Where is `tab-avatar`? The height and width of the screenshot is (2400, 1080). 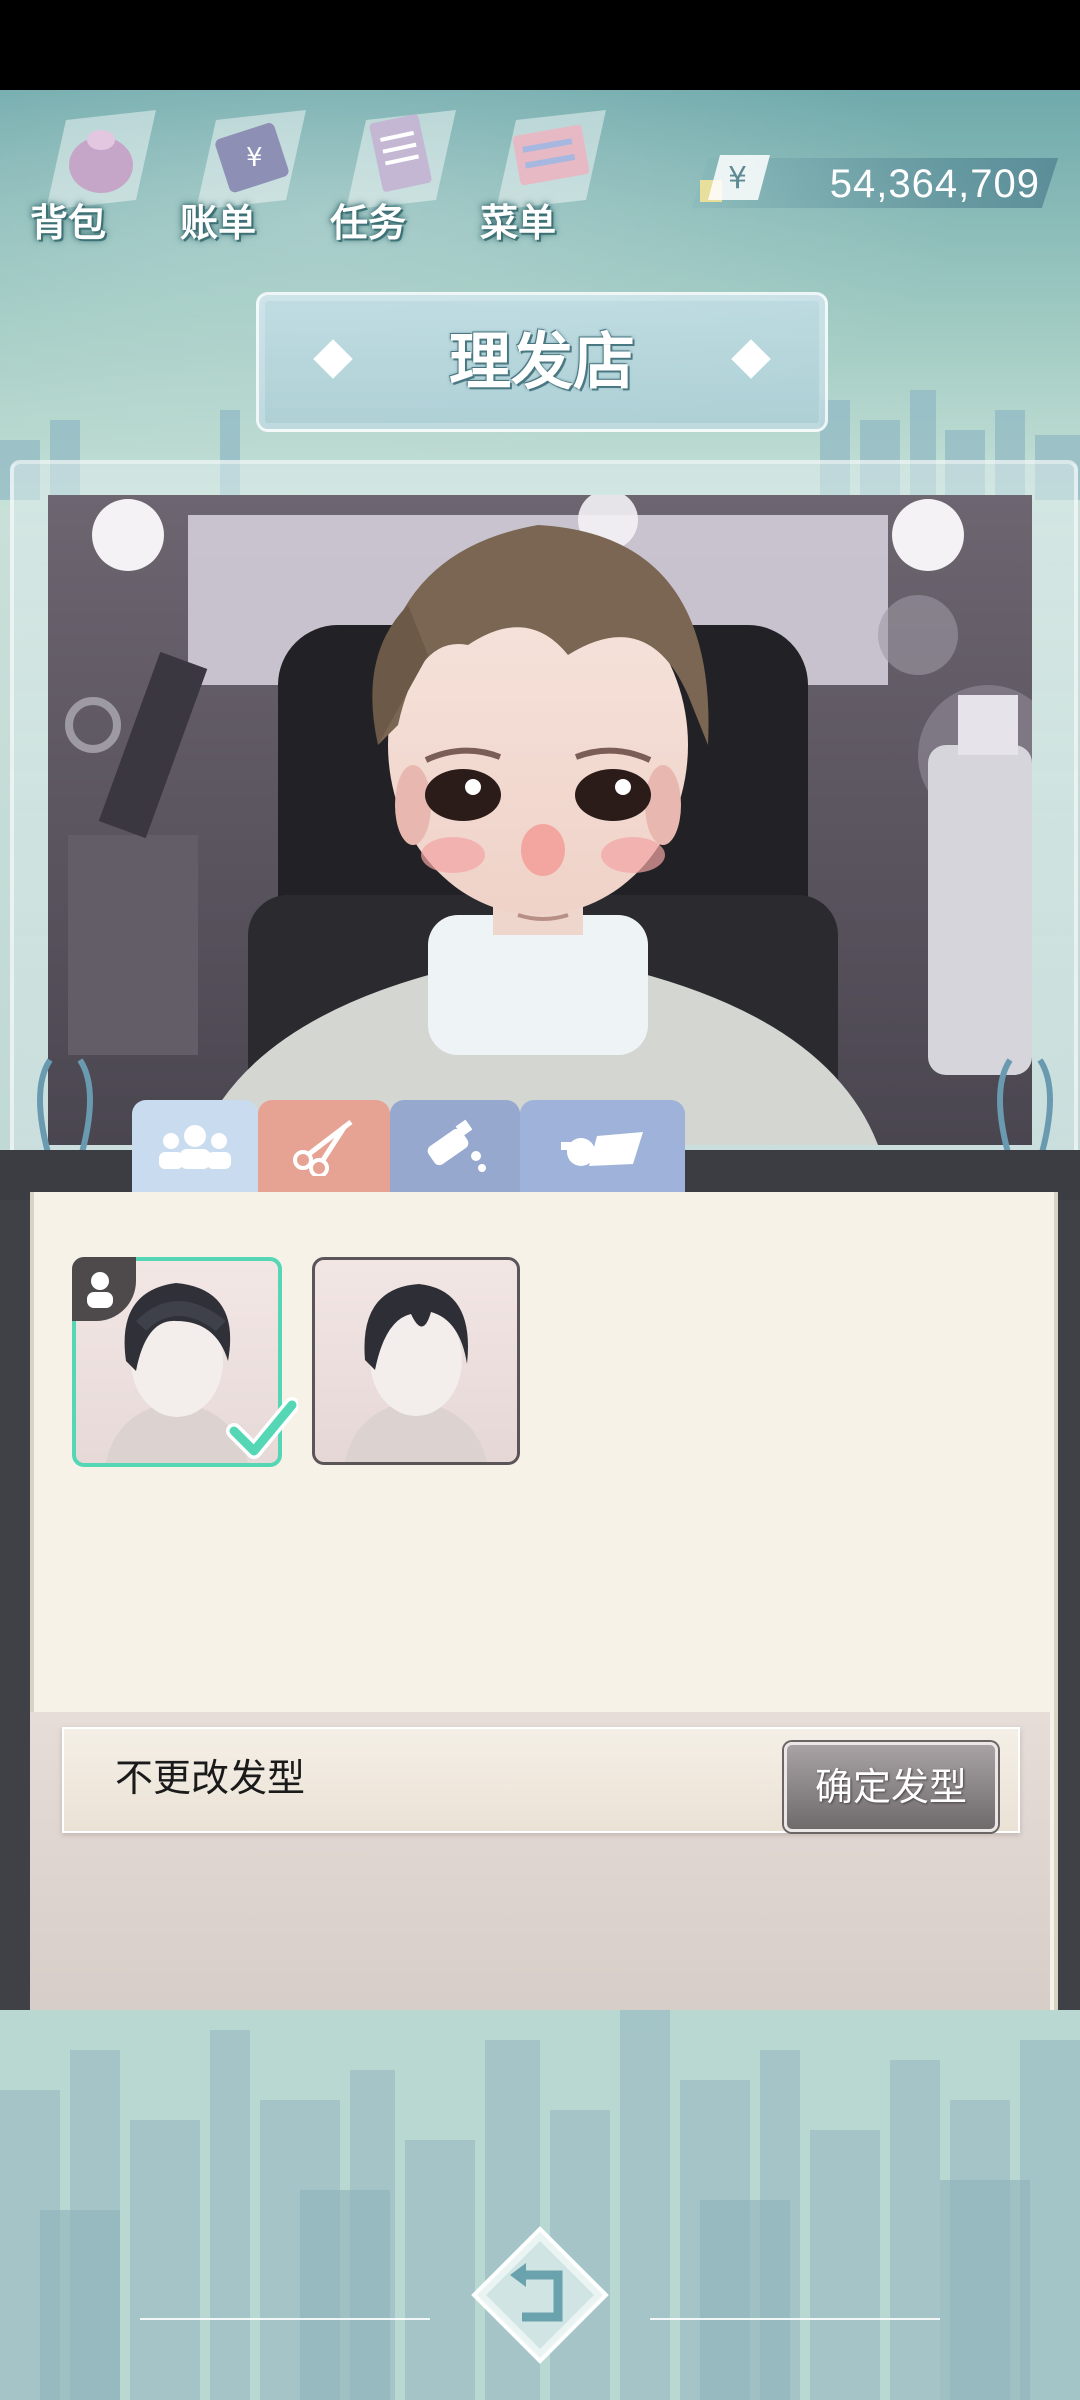
tab-avatar is located at coordinates (195, 1146).